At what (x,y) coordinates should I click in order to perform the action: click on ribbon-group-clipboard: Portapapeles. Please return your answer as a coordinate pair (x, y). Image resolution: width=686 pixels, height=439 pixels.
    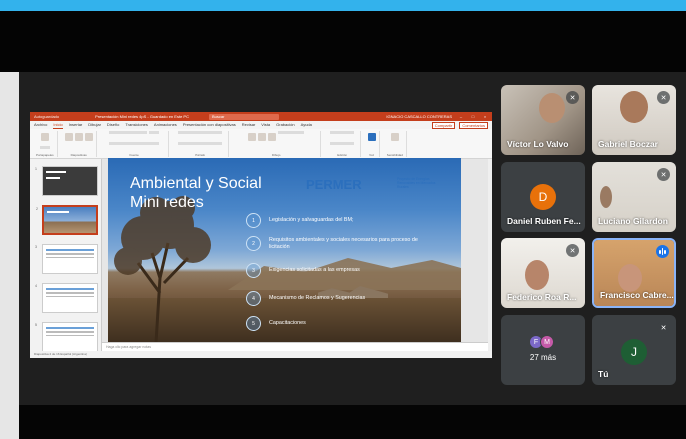
    Looking at the image, I should click on (45, 144).